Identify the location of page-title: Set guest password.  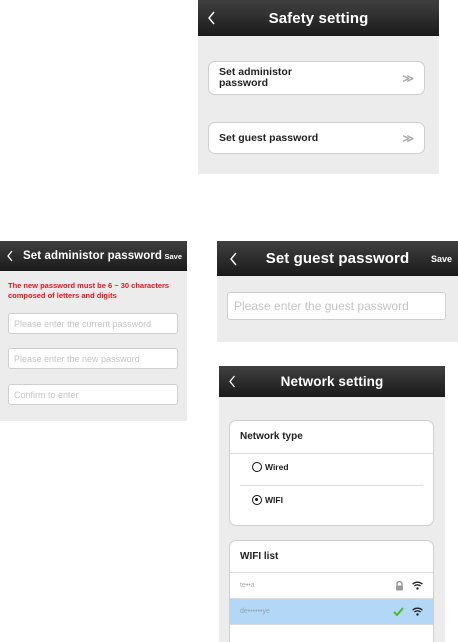
(337, 258).